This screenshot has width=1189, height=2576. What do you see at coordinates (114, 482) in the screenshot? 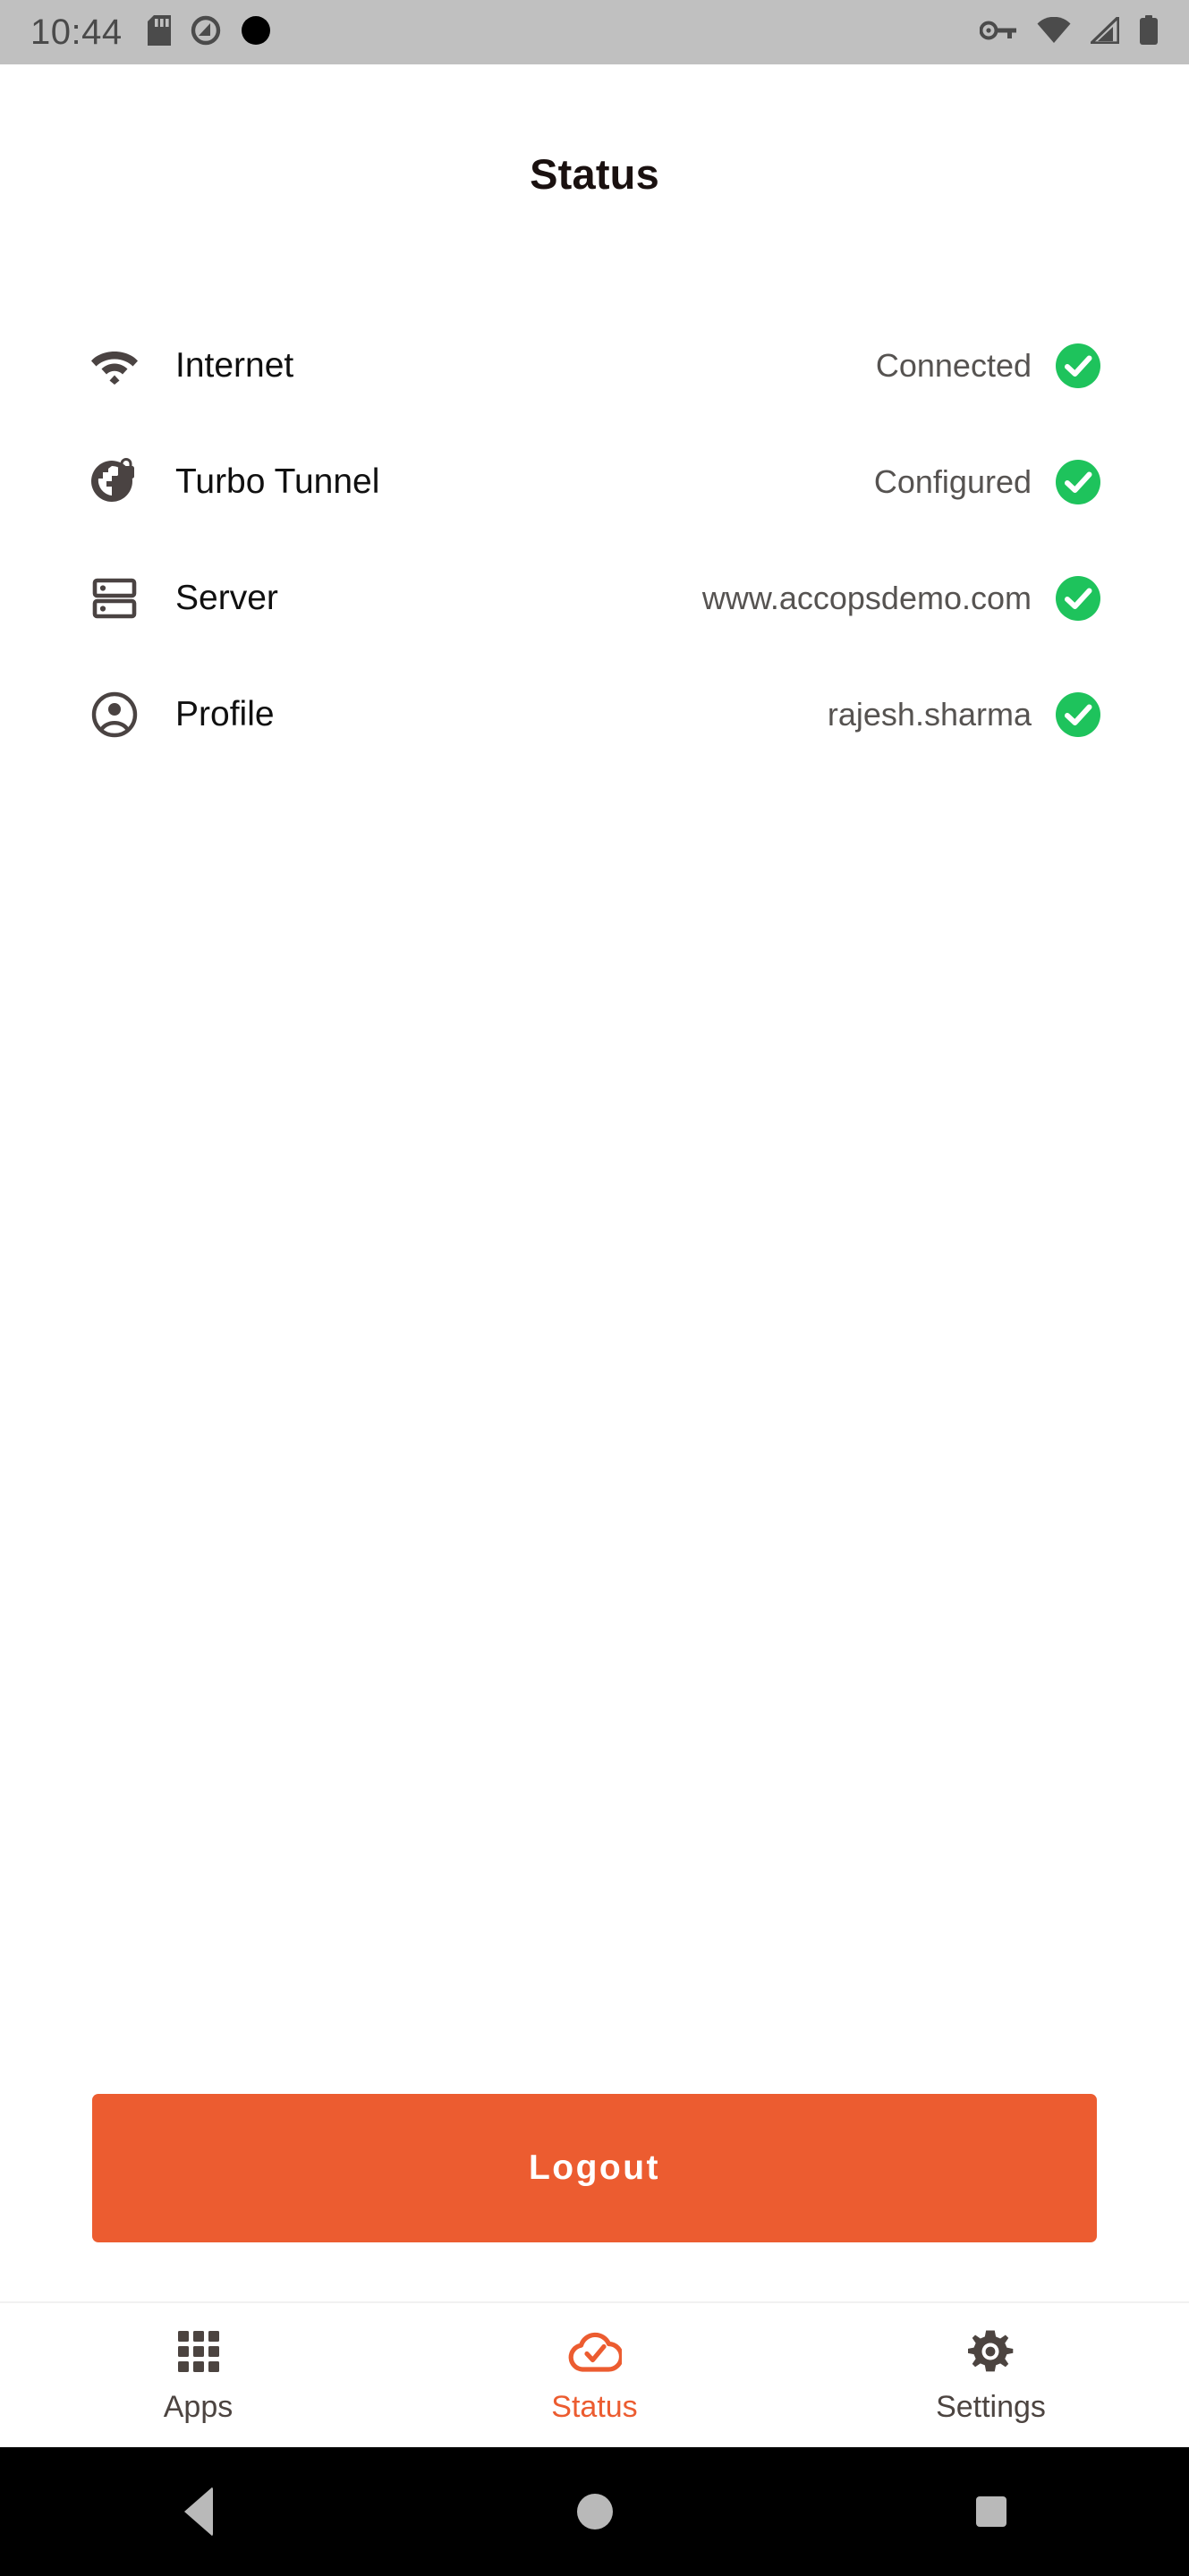
I see `globe-lock-icon` at bounding box center [114, 482].